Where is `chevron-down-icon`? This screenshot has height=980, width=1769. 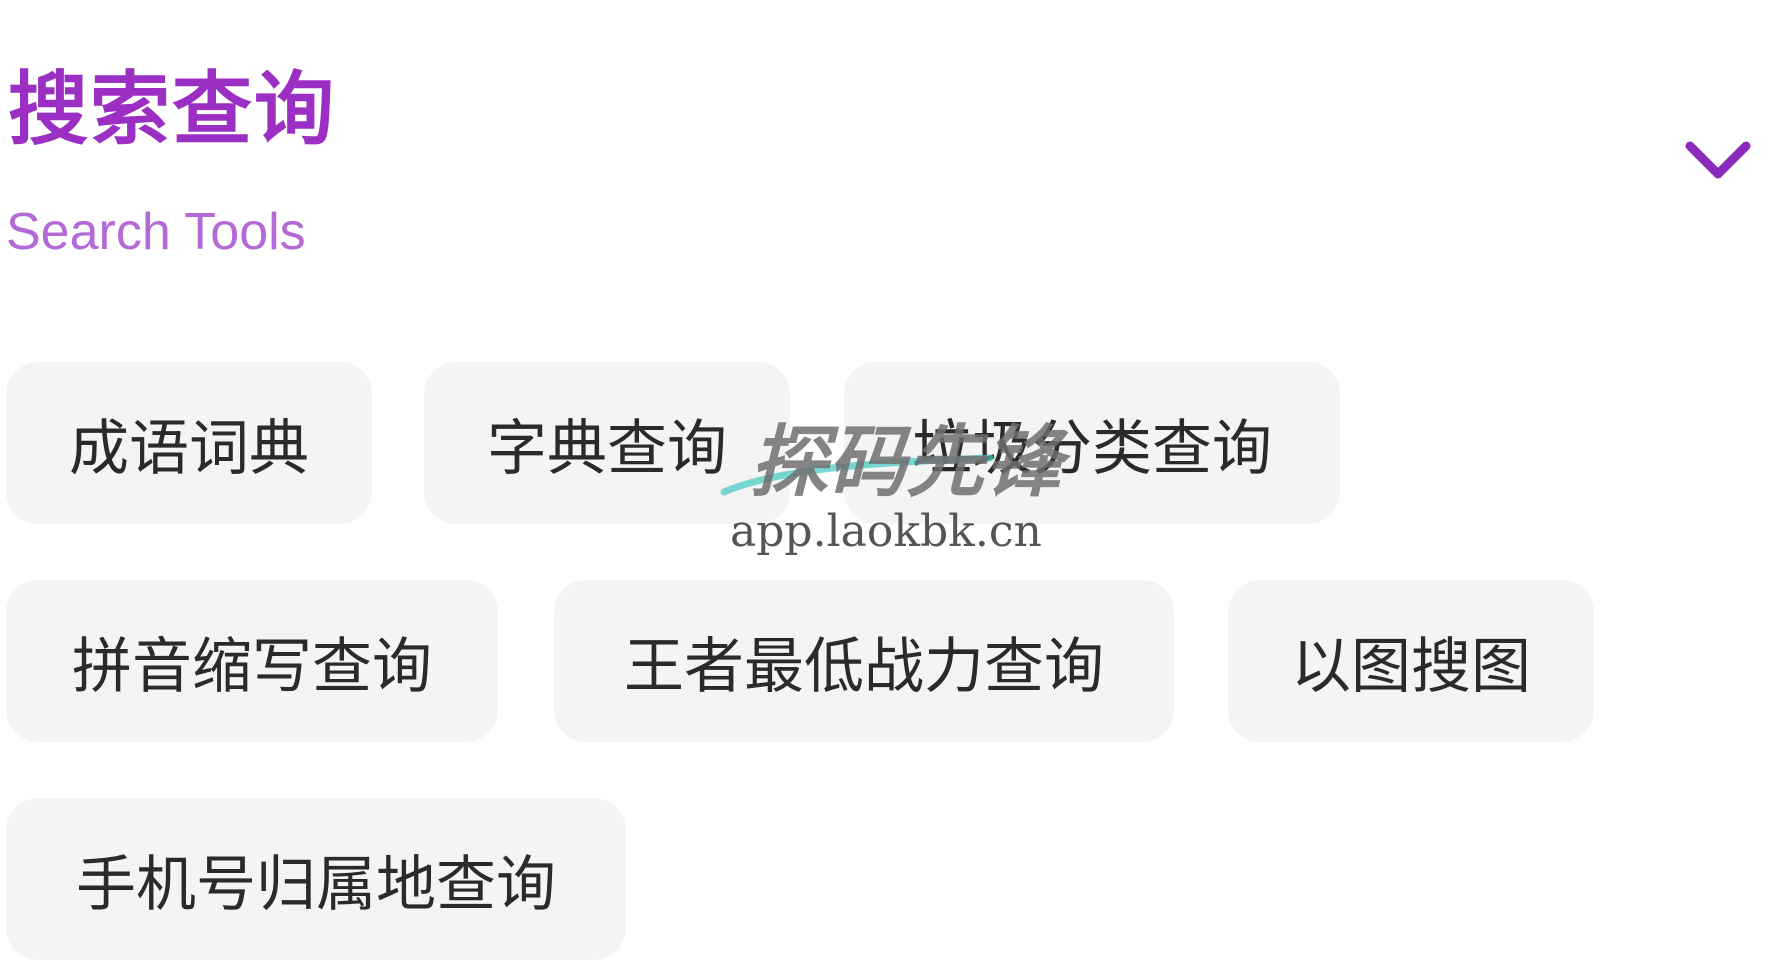
chevron-down-icon is located at coordinates (1718, 160).